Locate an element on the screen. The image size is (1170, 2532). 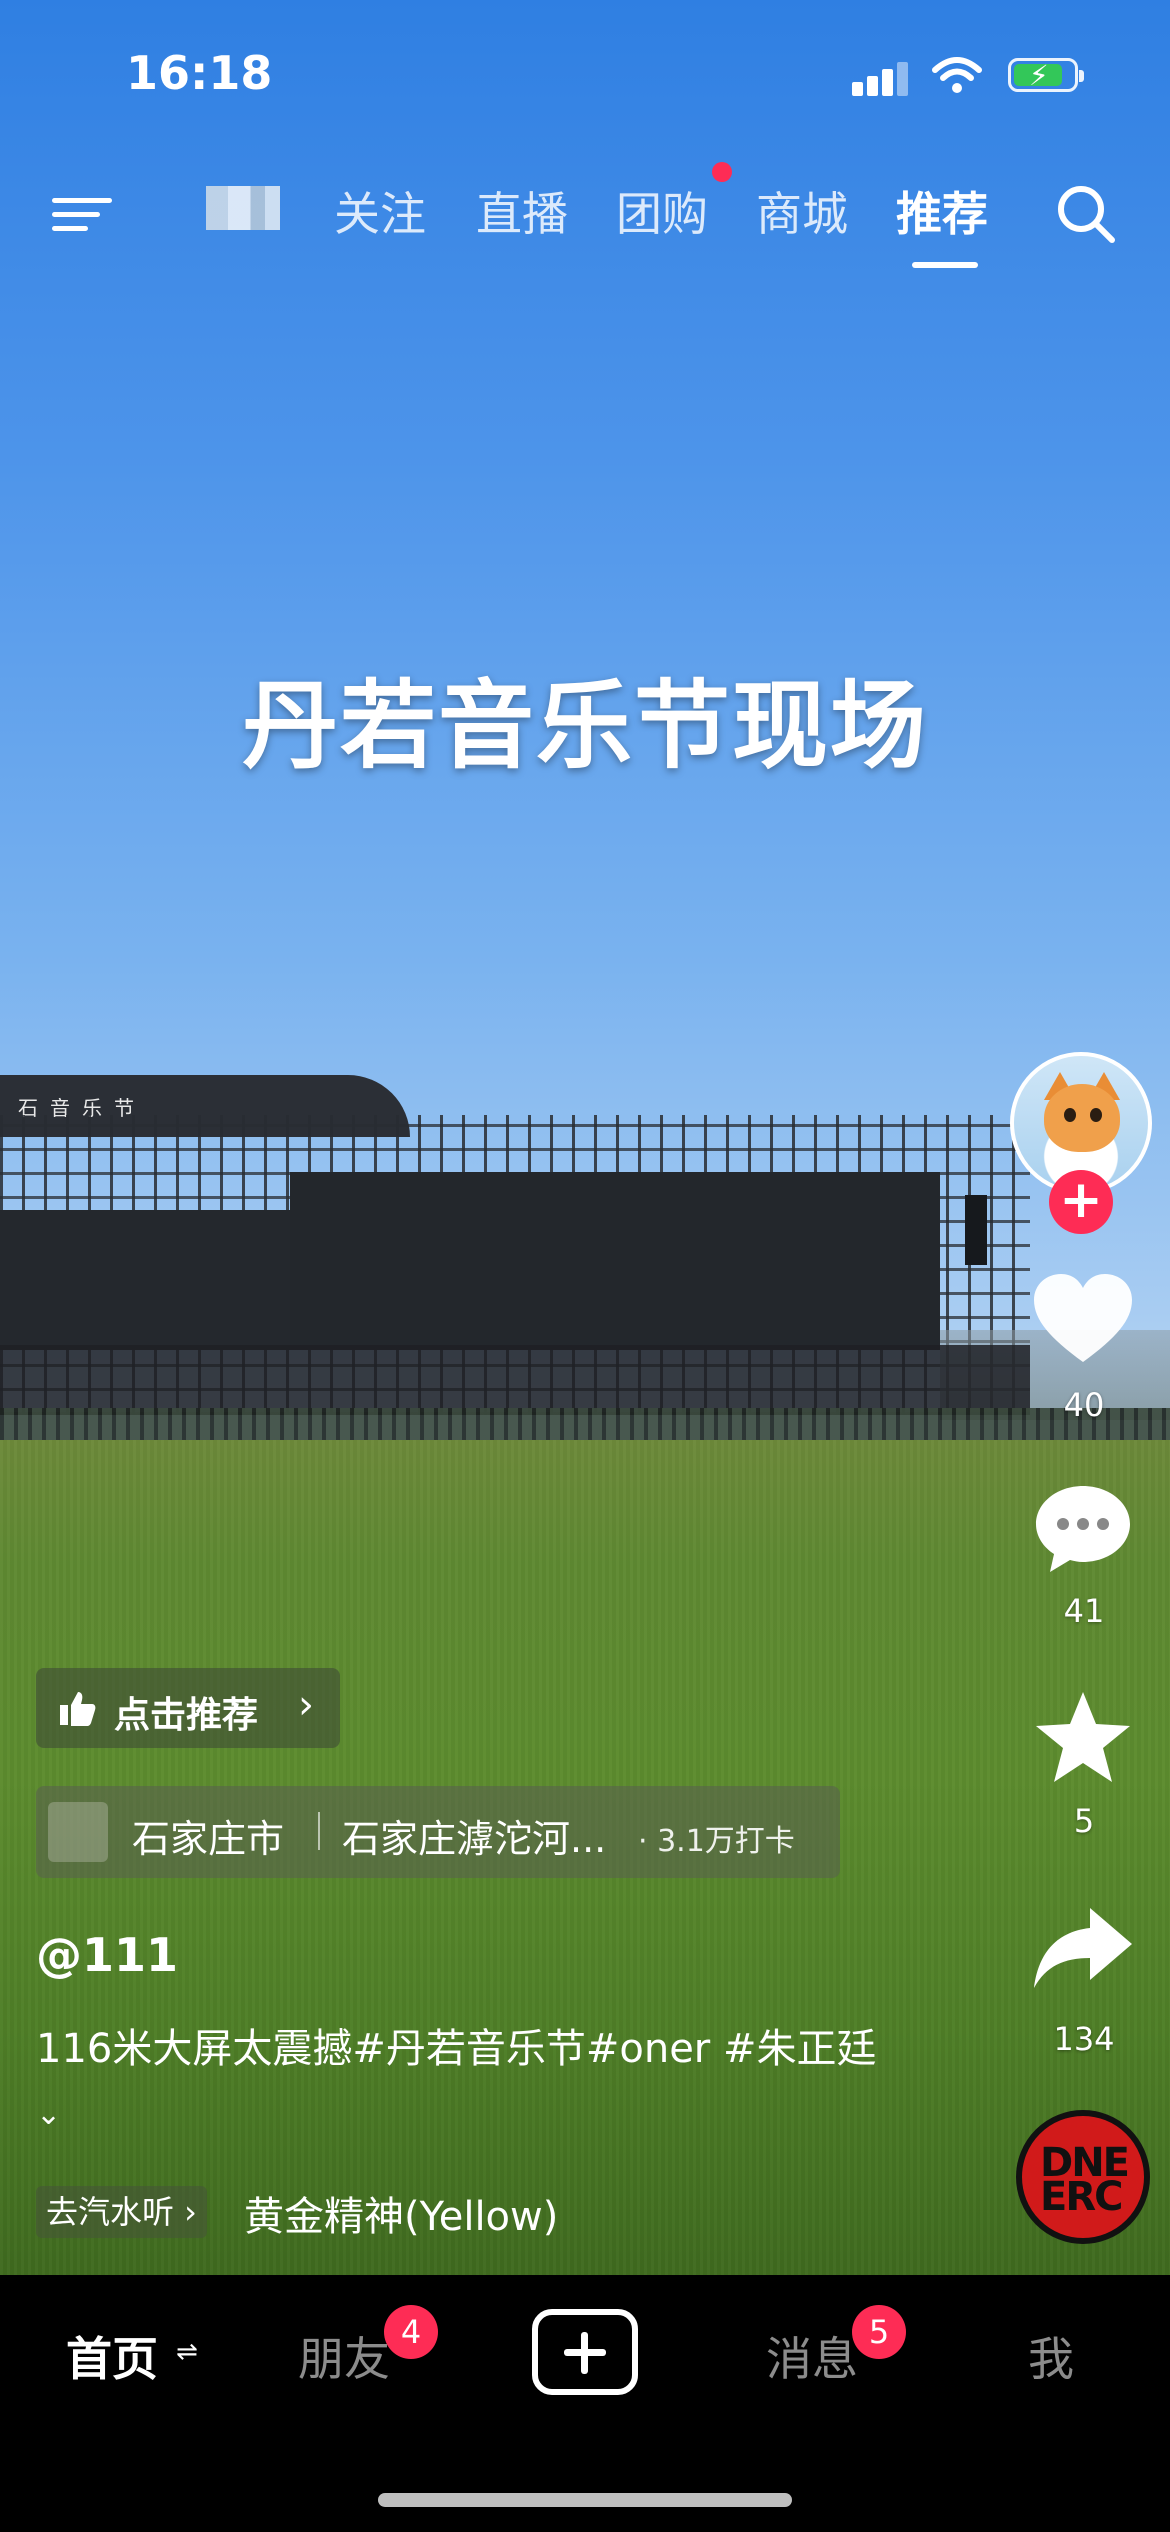
tab-follow: 关注 is located at coordinates (380, 211).